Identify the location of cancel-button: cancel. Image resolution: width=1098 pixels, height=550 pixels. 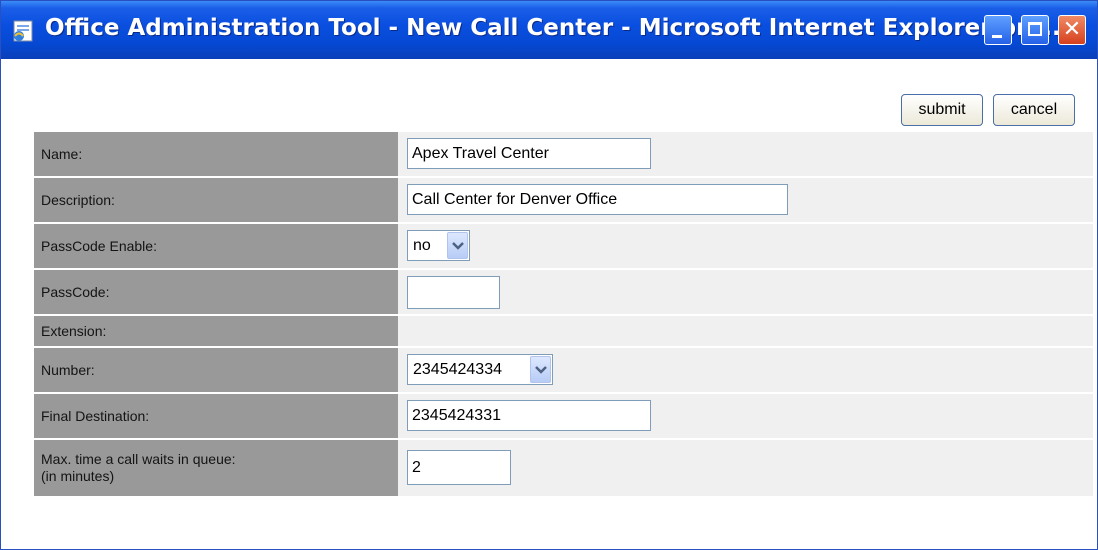
(1034, 110).